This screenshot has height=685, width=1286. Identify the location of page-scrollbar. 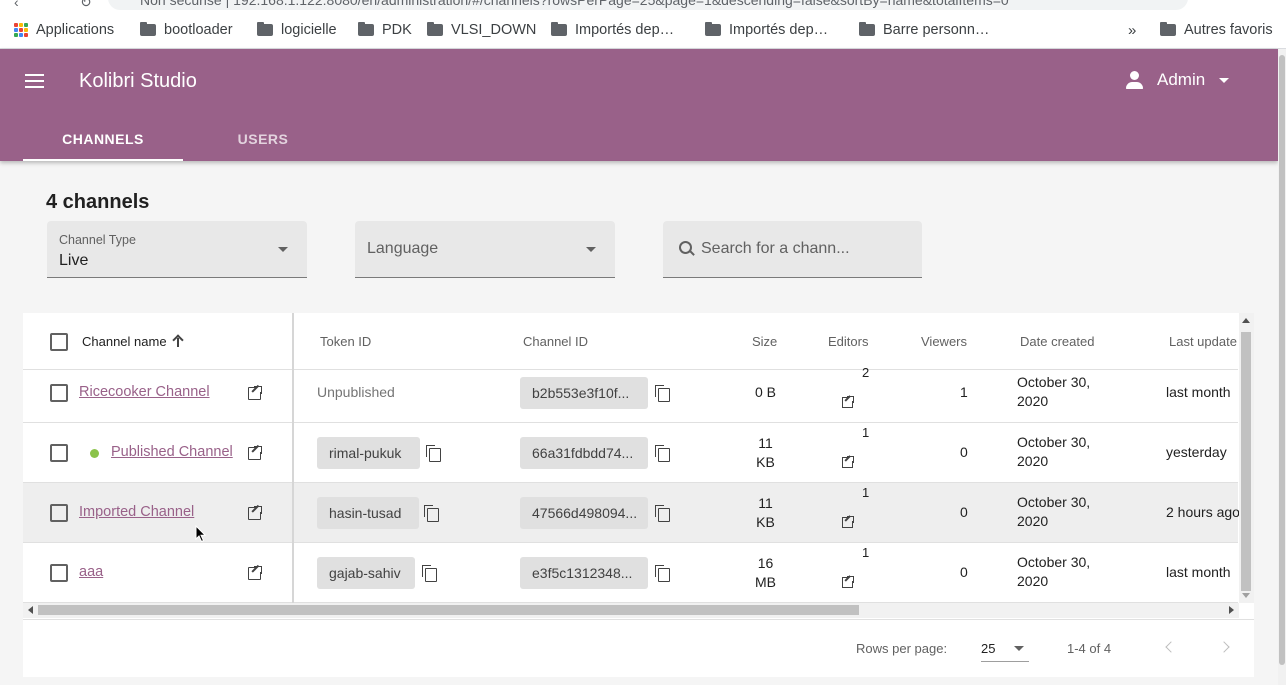
(1282, 367).